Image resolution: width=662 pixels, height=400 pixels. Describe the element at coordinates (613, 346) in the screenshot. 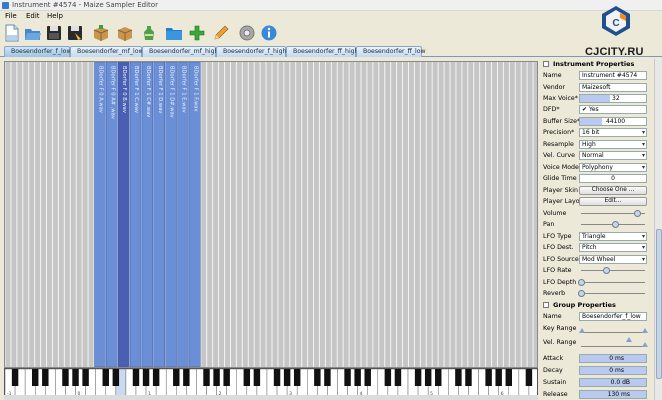

I see `vel-range-slider-track` at that location.